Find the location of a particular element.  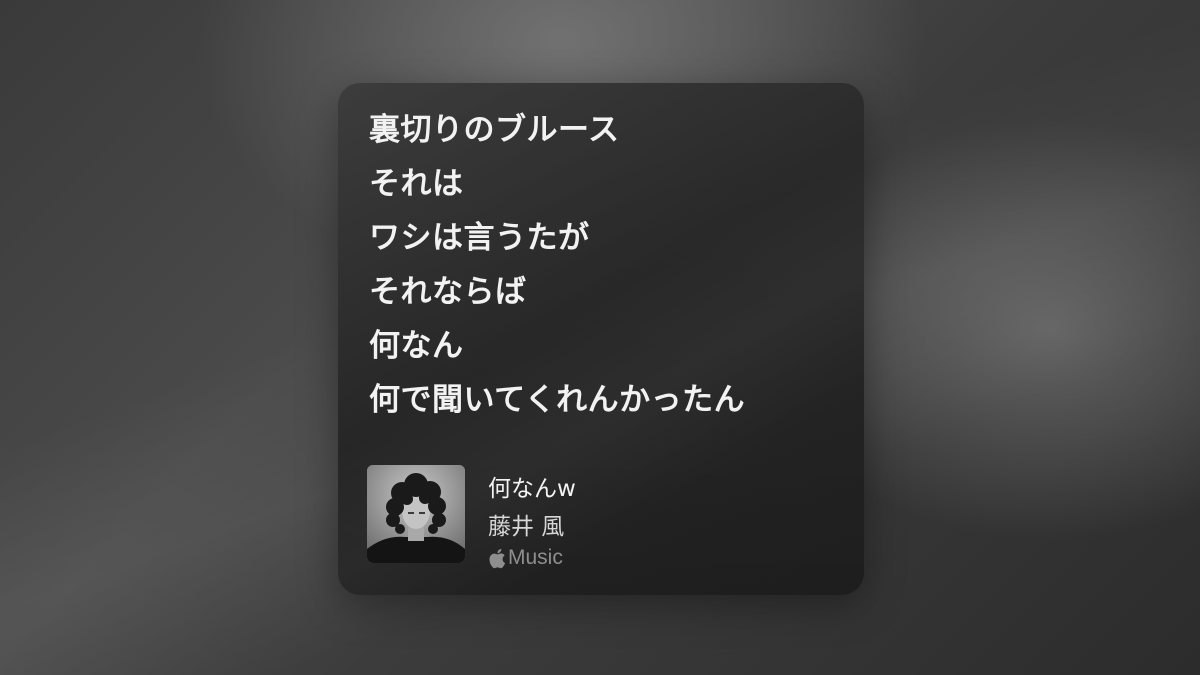

lyric-line-1: 裏切りのブルース is located at coordinates (494, 130).